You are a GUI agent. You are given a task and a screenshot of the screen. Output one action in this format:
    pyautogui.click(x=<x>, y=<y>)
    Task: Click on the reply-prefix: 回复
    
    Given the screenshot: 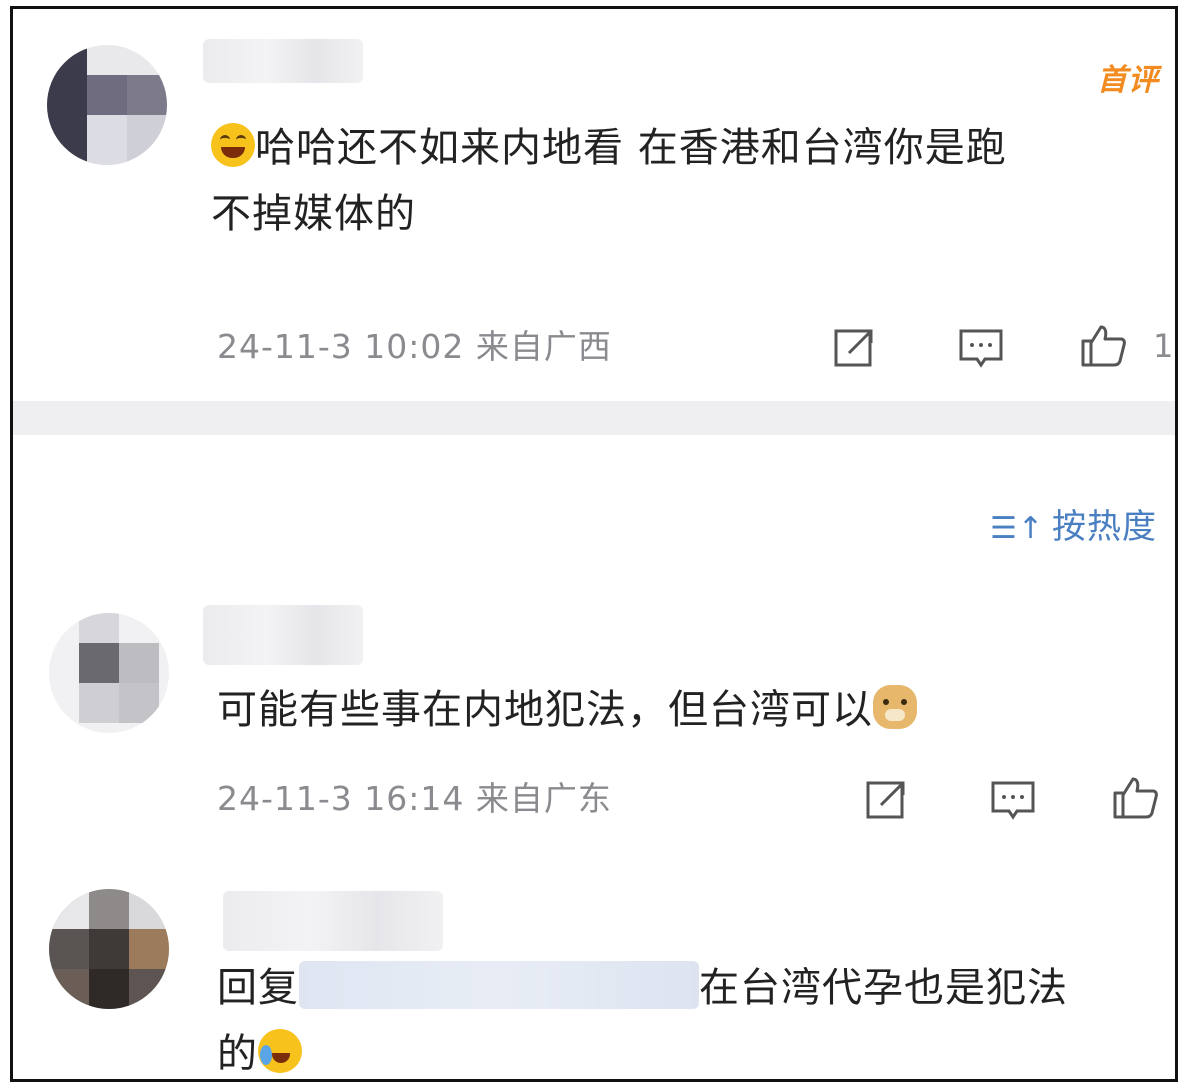 What is the action you would take?
    pyautogui.click(x=258, y=988)
    